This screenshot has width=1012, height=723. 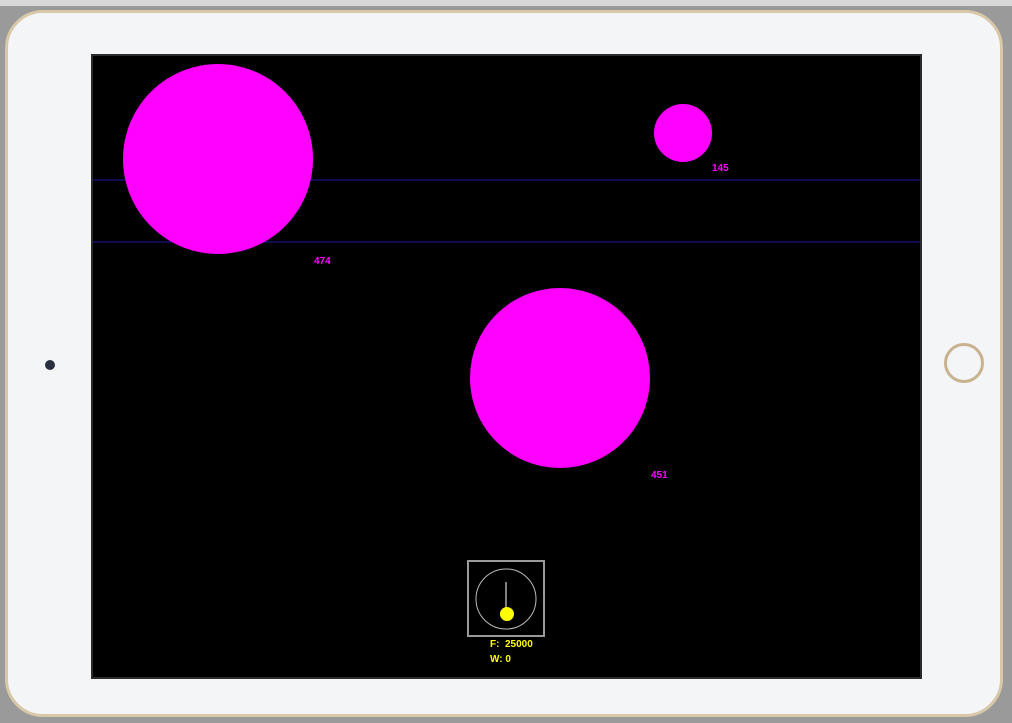 I want to click on home-button, so click(x=964, y=363).